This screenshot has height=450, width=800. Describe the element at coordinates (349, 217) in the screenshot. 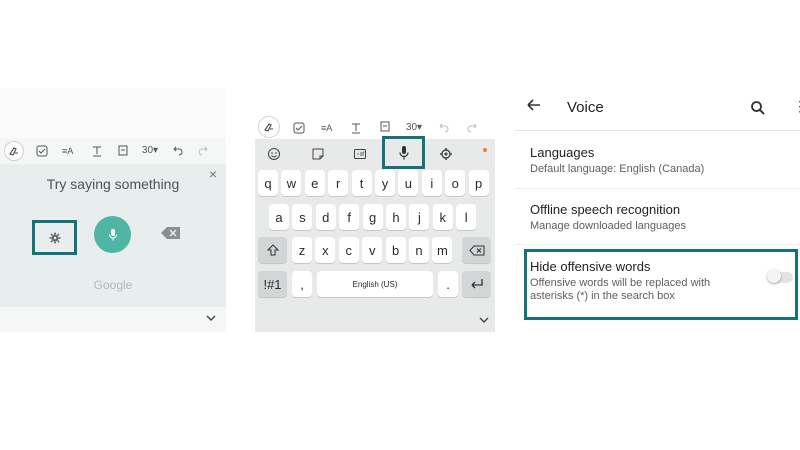

I see `key-f: f` at that location.